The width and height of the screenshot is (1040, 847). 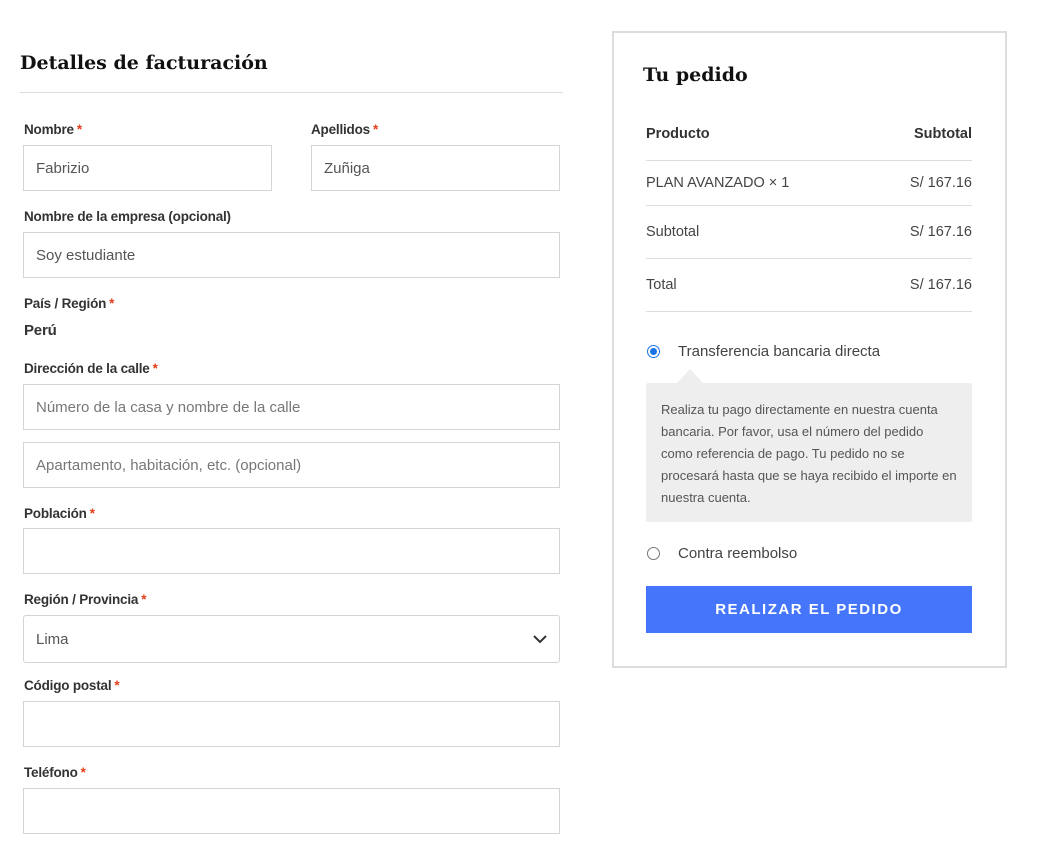 I want to click on order-item-row: PLAN AVANZADO × 1 S/ 167.16, so click(x=809, y=183).